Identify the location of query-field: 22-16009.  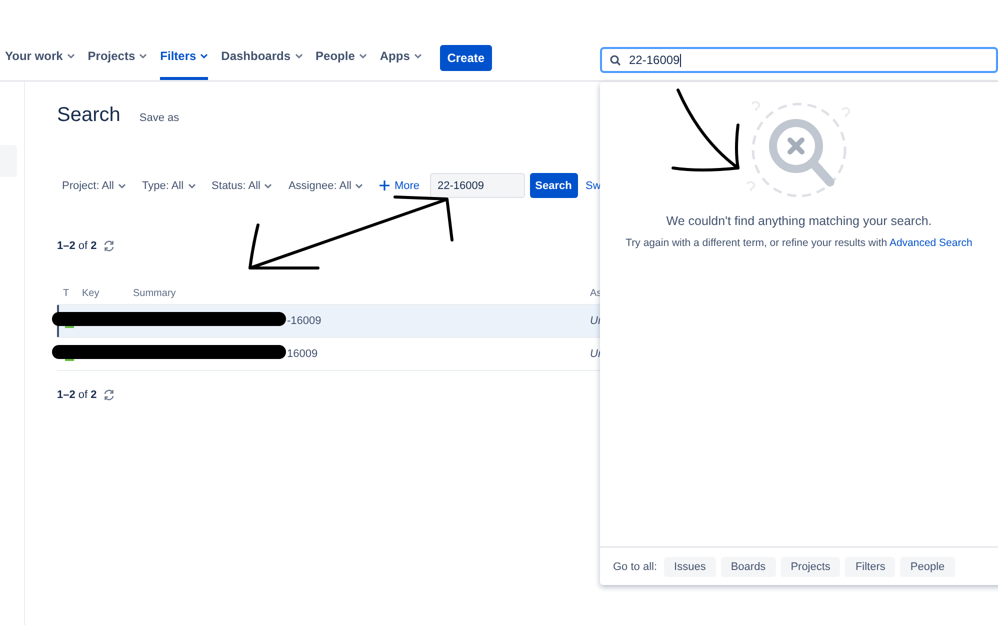
(477, 185).